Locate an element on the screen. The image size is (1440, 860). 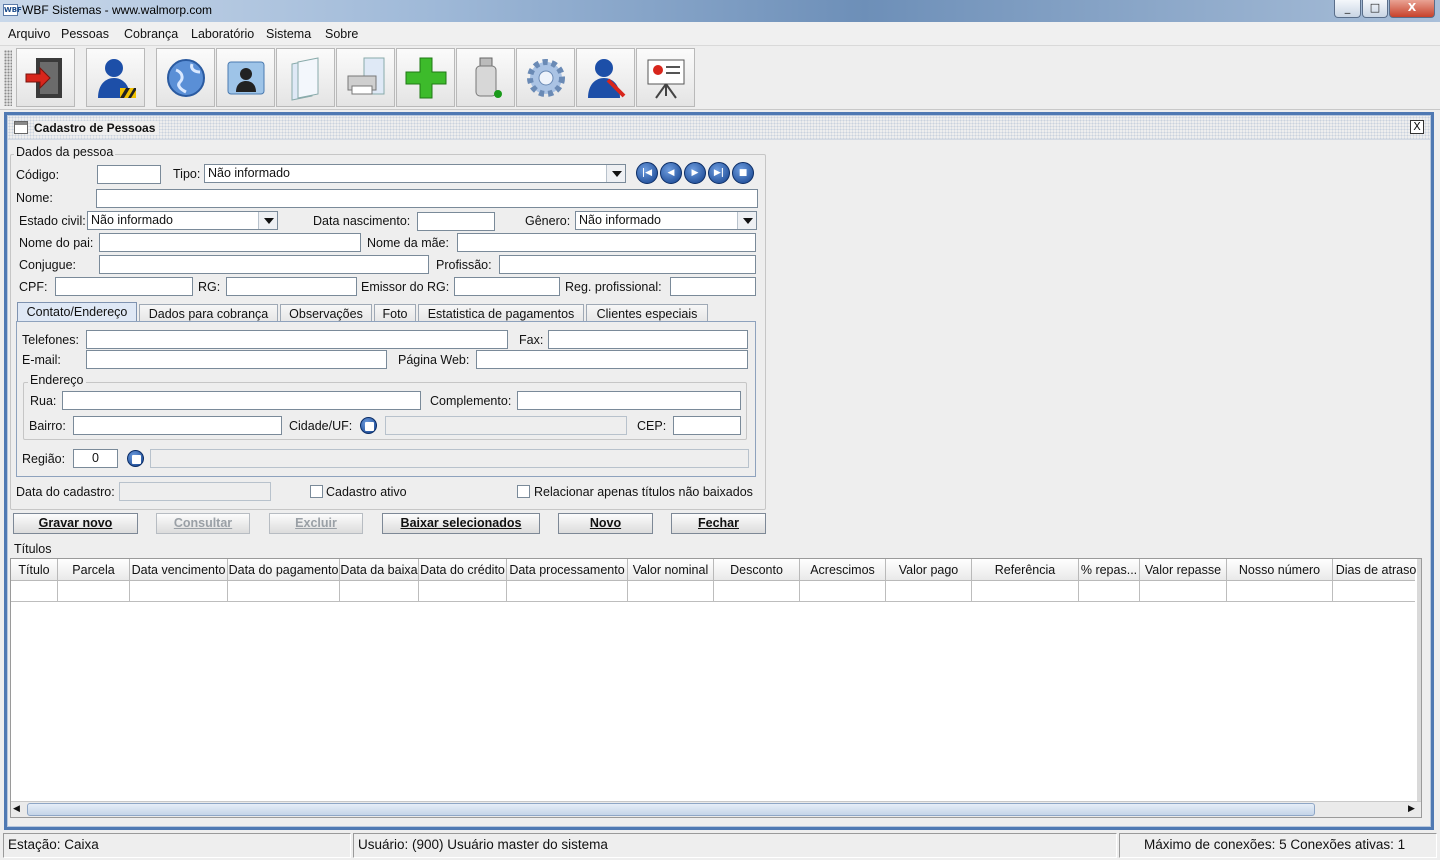
app-icon: WBF is located at coordinates (12, 10).